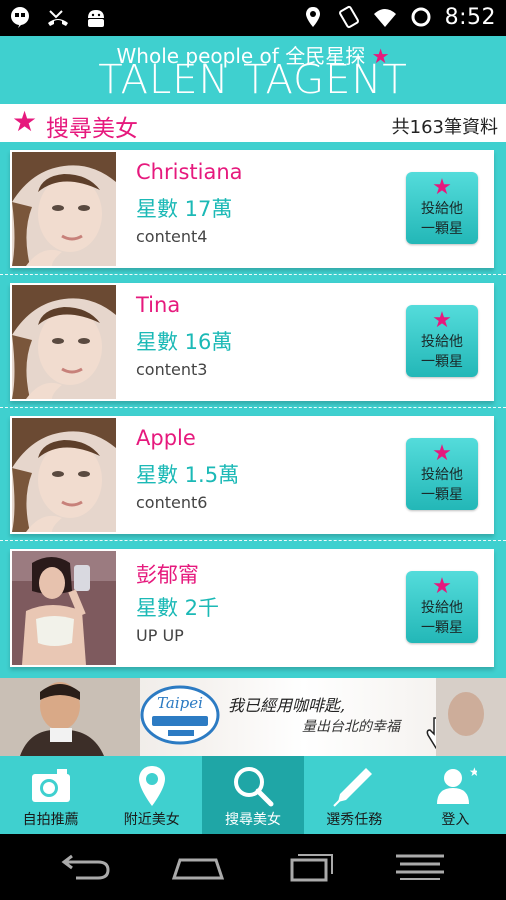 This screenshot has height=900, width=506. What do you see at coordinates (253, 18) in the screenshot?
I see `status-bar: 8:52` at bounding box center [253, 18].